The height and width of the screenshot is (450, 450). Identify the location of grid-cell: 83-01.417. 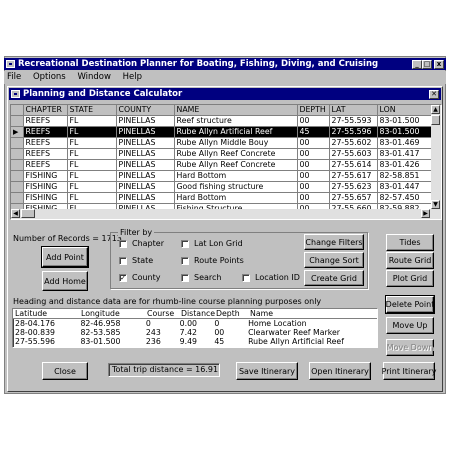
(404, 154).